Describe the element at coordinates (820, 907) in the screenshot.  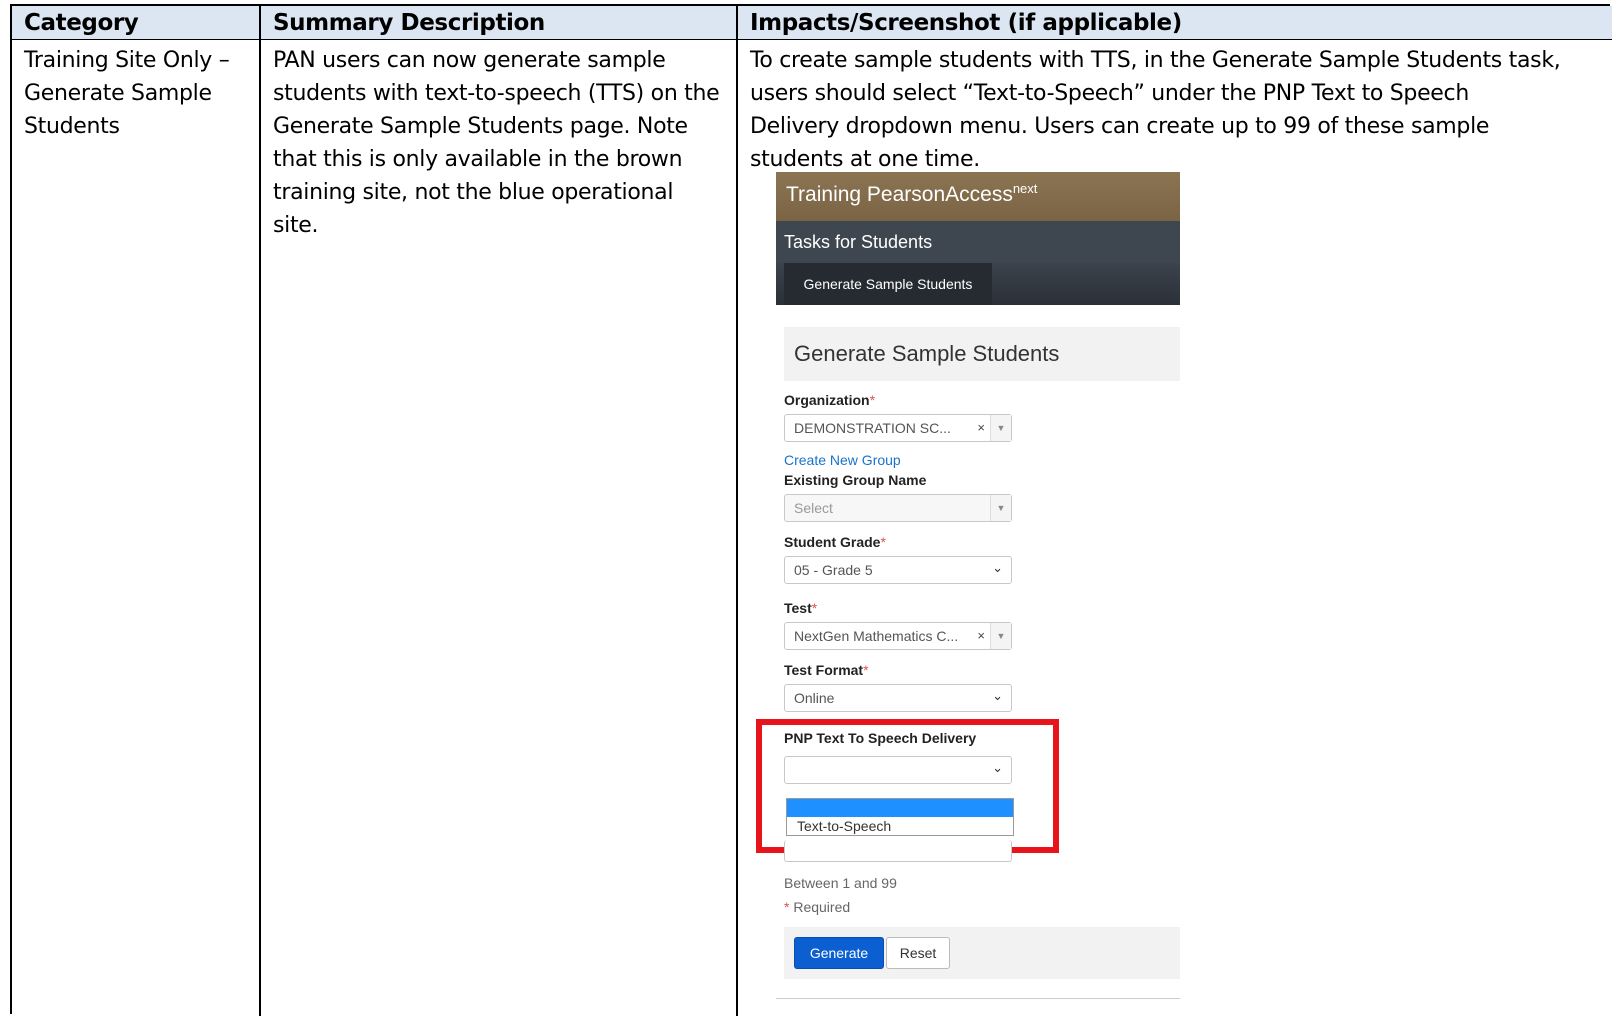
I see `required-note-text: Required` at that location.